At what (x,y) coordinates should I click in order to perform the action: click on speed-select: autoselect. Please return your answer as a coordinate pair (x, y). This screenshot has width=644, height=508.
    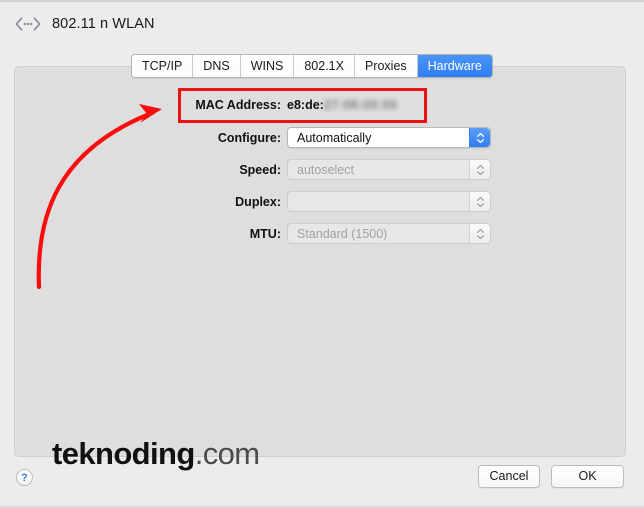
    Looking at the image, I should click on (389, 169).